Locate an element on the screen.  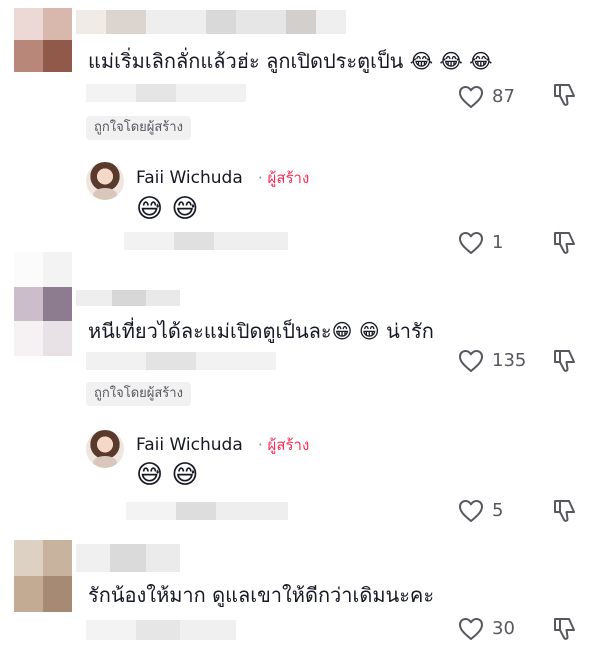
like-button: 135 is located at coordinates (492, 361).